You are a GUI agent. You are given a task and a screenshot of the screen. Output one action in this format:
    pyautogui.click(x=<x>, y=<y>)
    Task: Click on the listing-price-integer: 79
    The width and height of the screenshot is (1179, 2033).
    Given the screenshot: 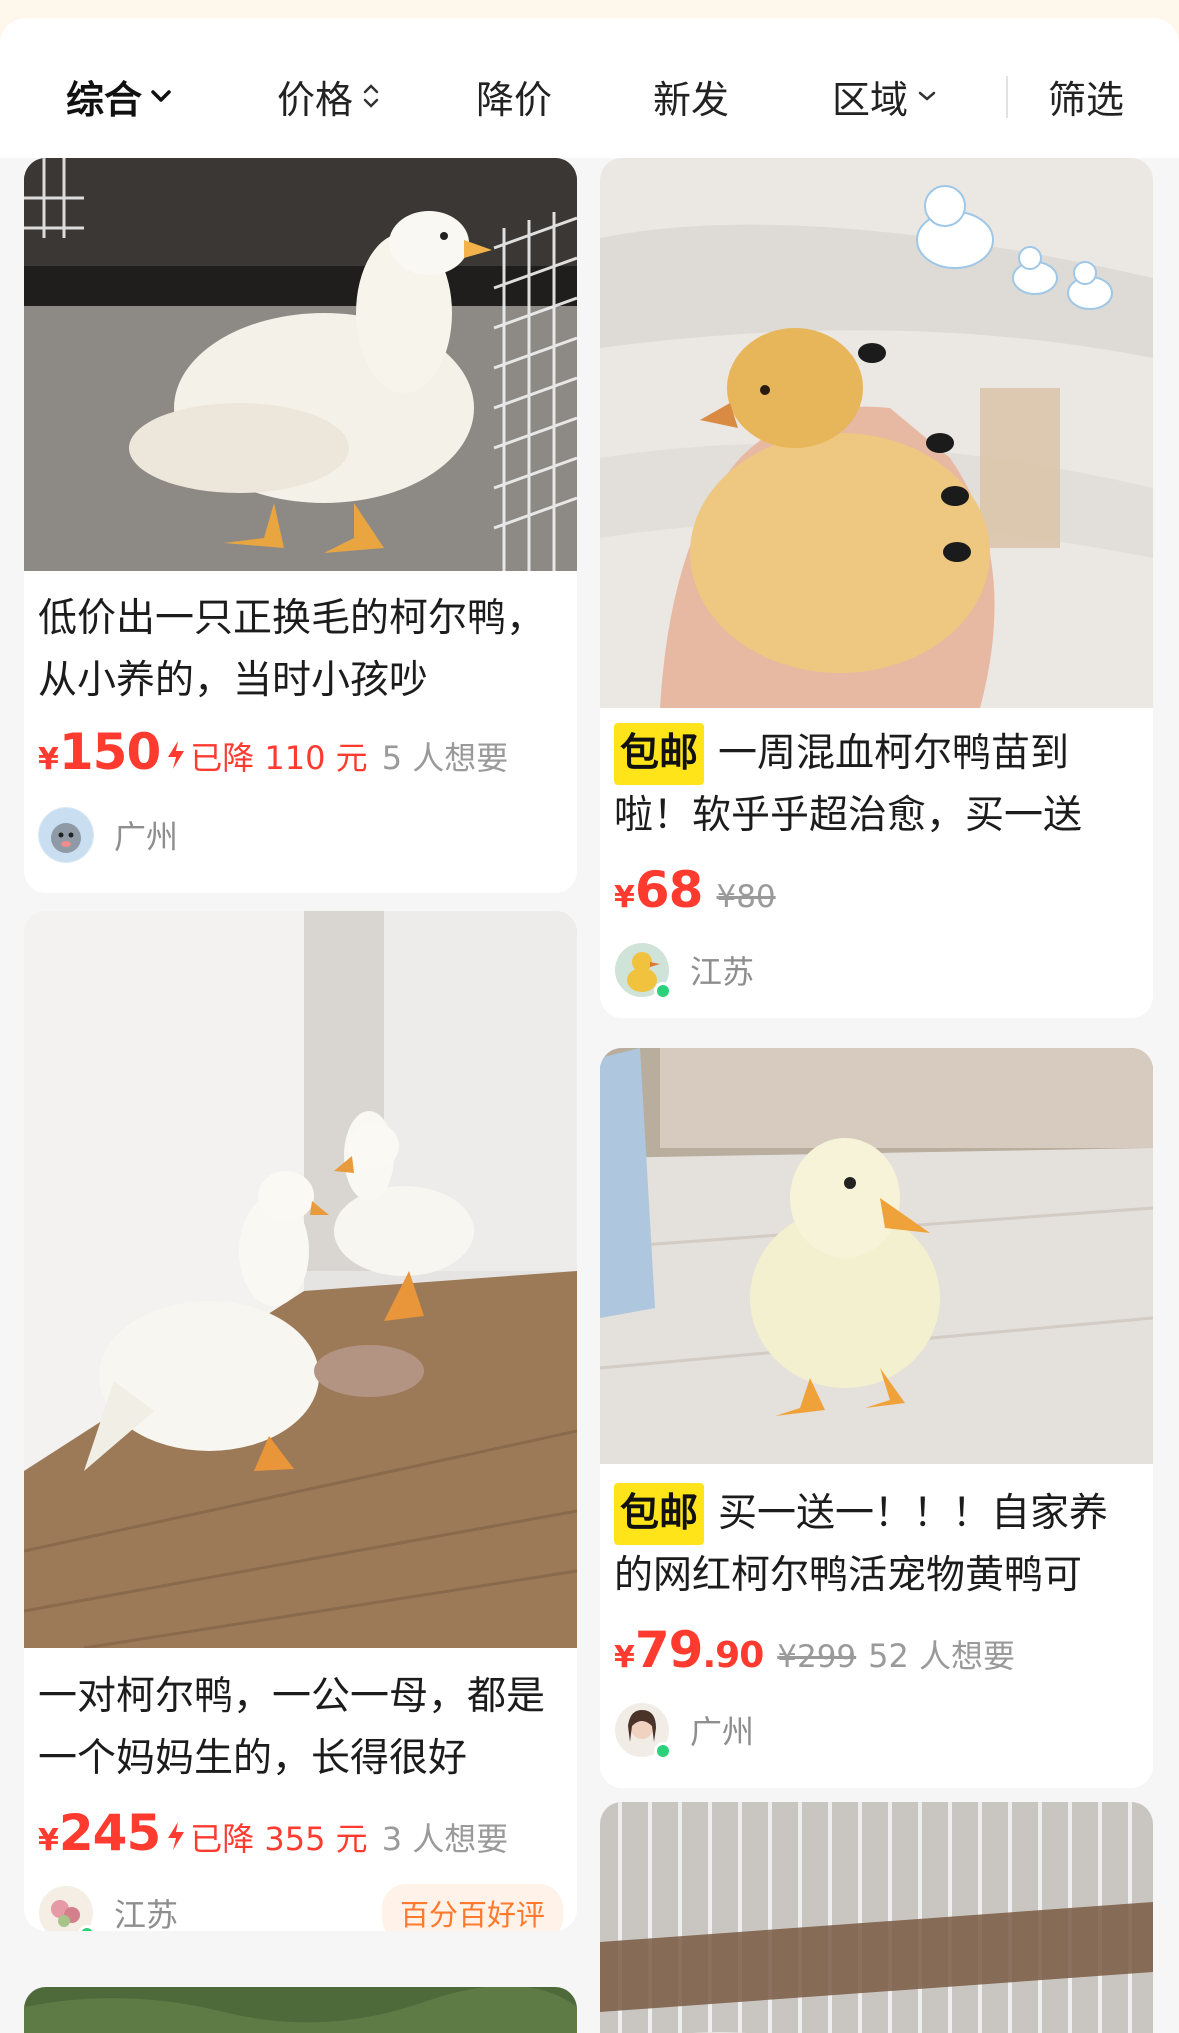 What is the action you would take?
    pyautogui.click(x=669, y=1650)
    